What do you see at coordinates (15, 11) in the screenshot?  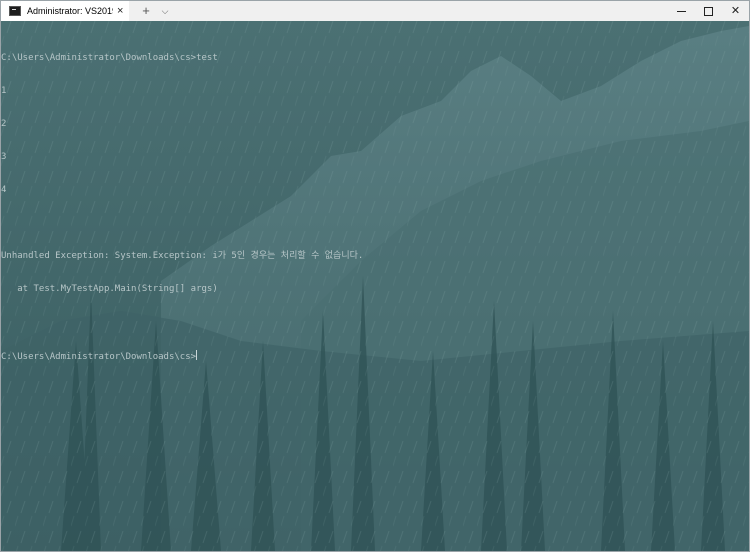 I see `terminal-icon` at bounding box center [15, 11].